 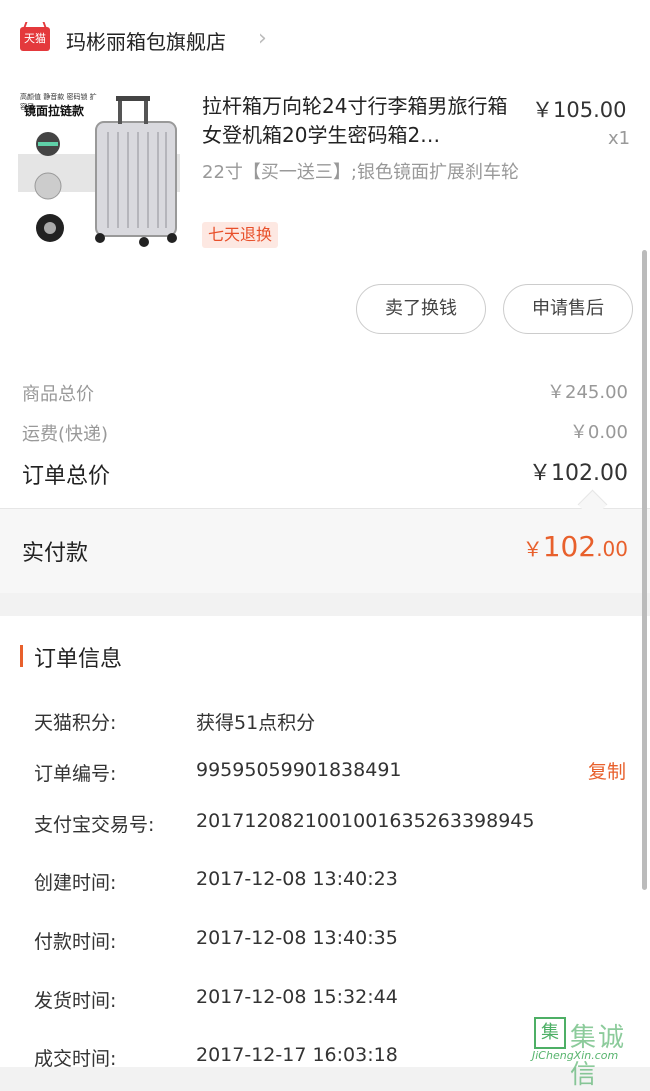 I want to click on shop-name: 玛彬丽箱包旗舰店, so click(x=146, y=40).